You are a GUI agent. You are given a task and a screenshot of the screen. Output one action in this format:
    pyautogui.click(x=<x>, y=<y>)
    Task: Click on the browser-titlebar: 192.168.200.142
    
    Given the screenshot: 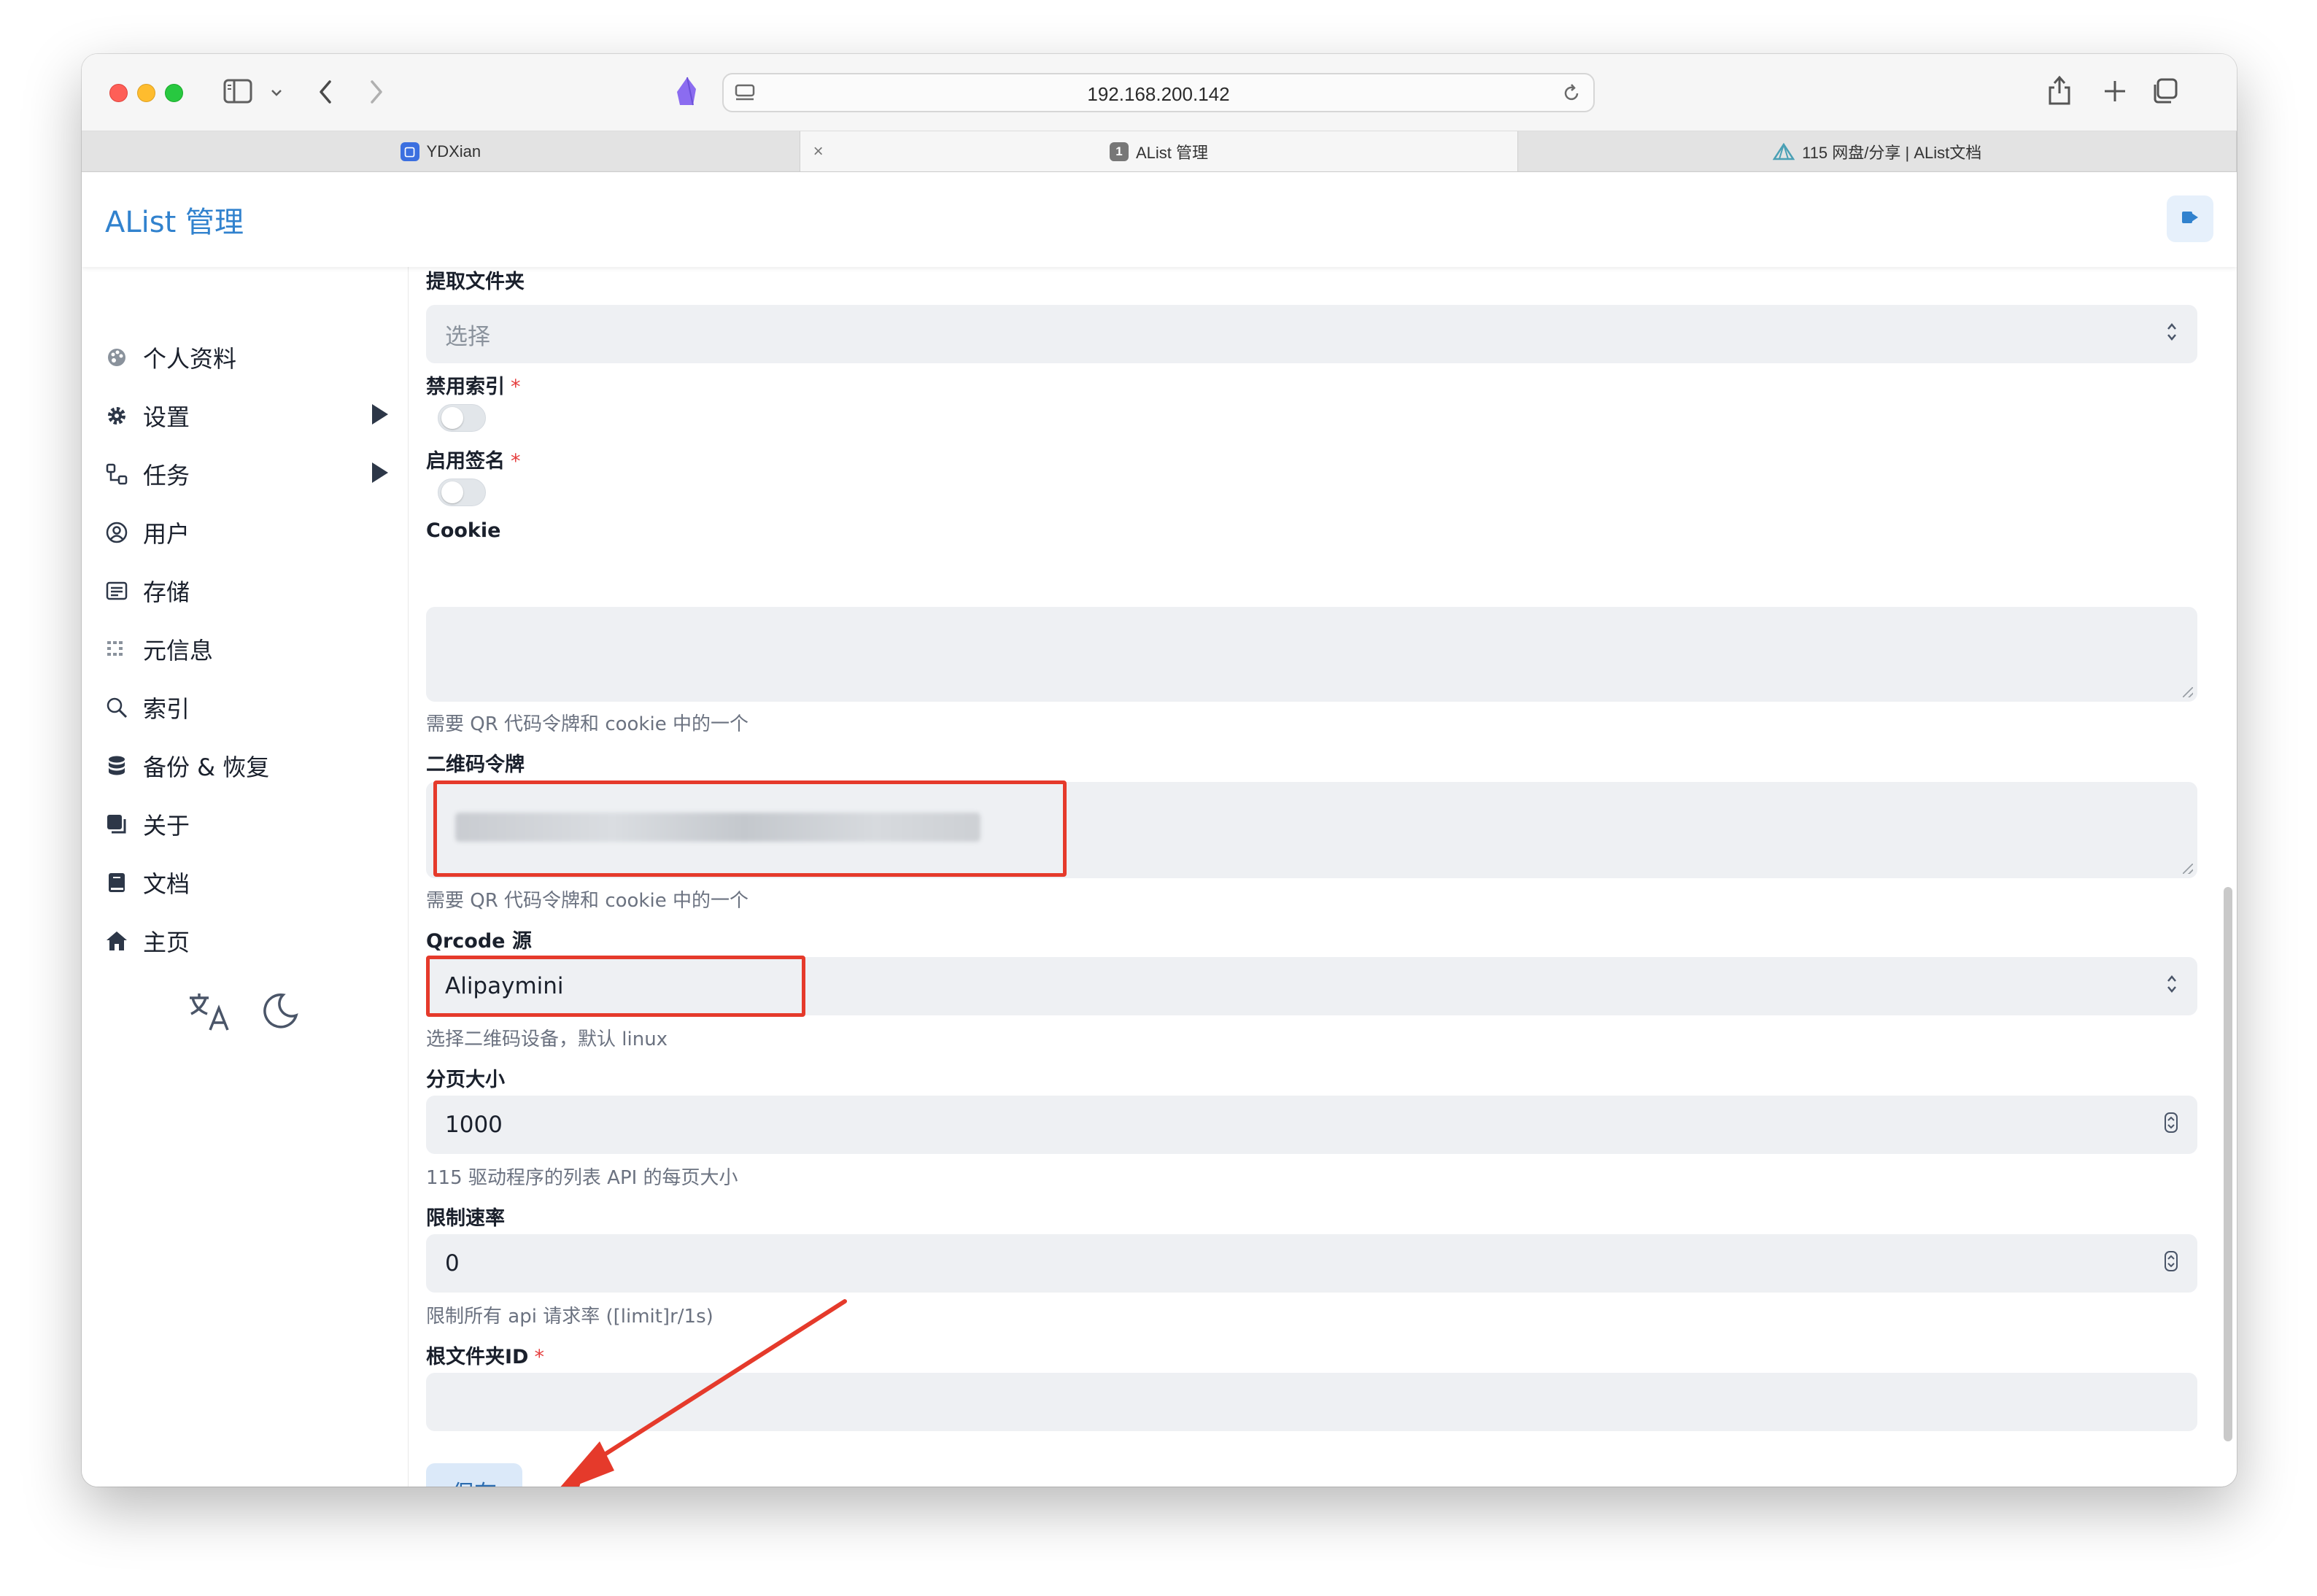 What is the action you would take?
    pyautogui.click(x=1160, y=92)
    